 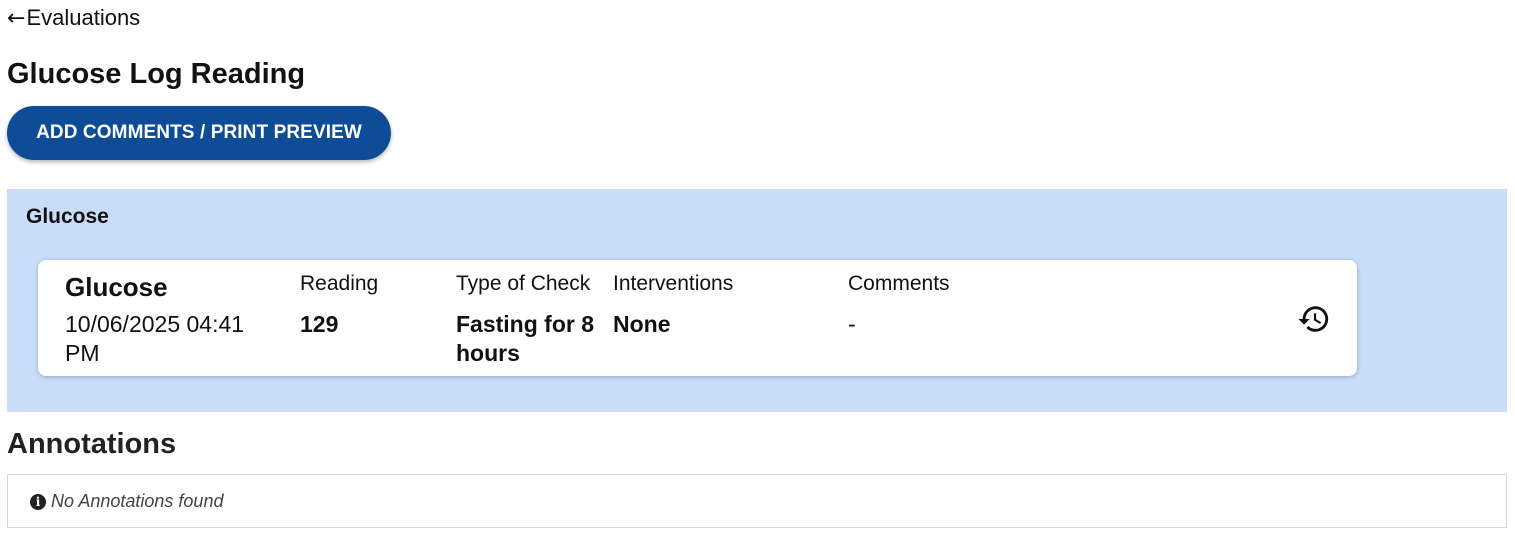 I want to click on back-to-evaluations-link: ← Evaluations, so click(x=73, y=18).